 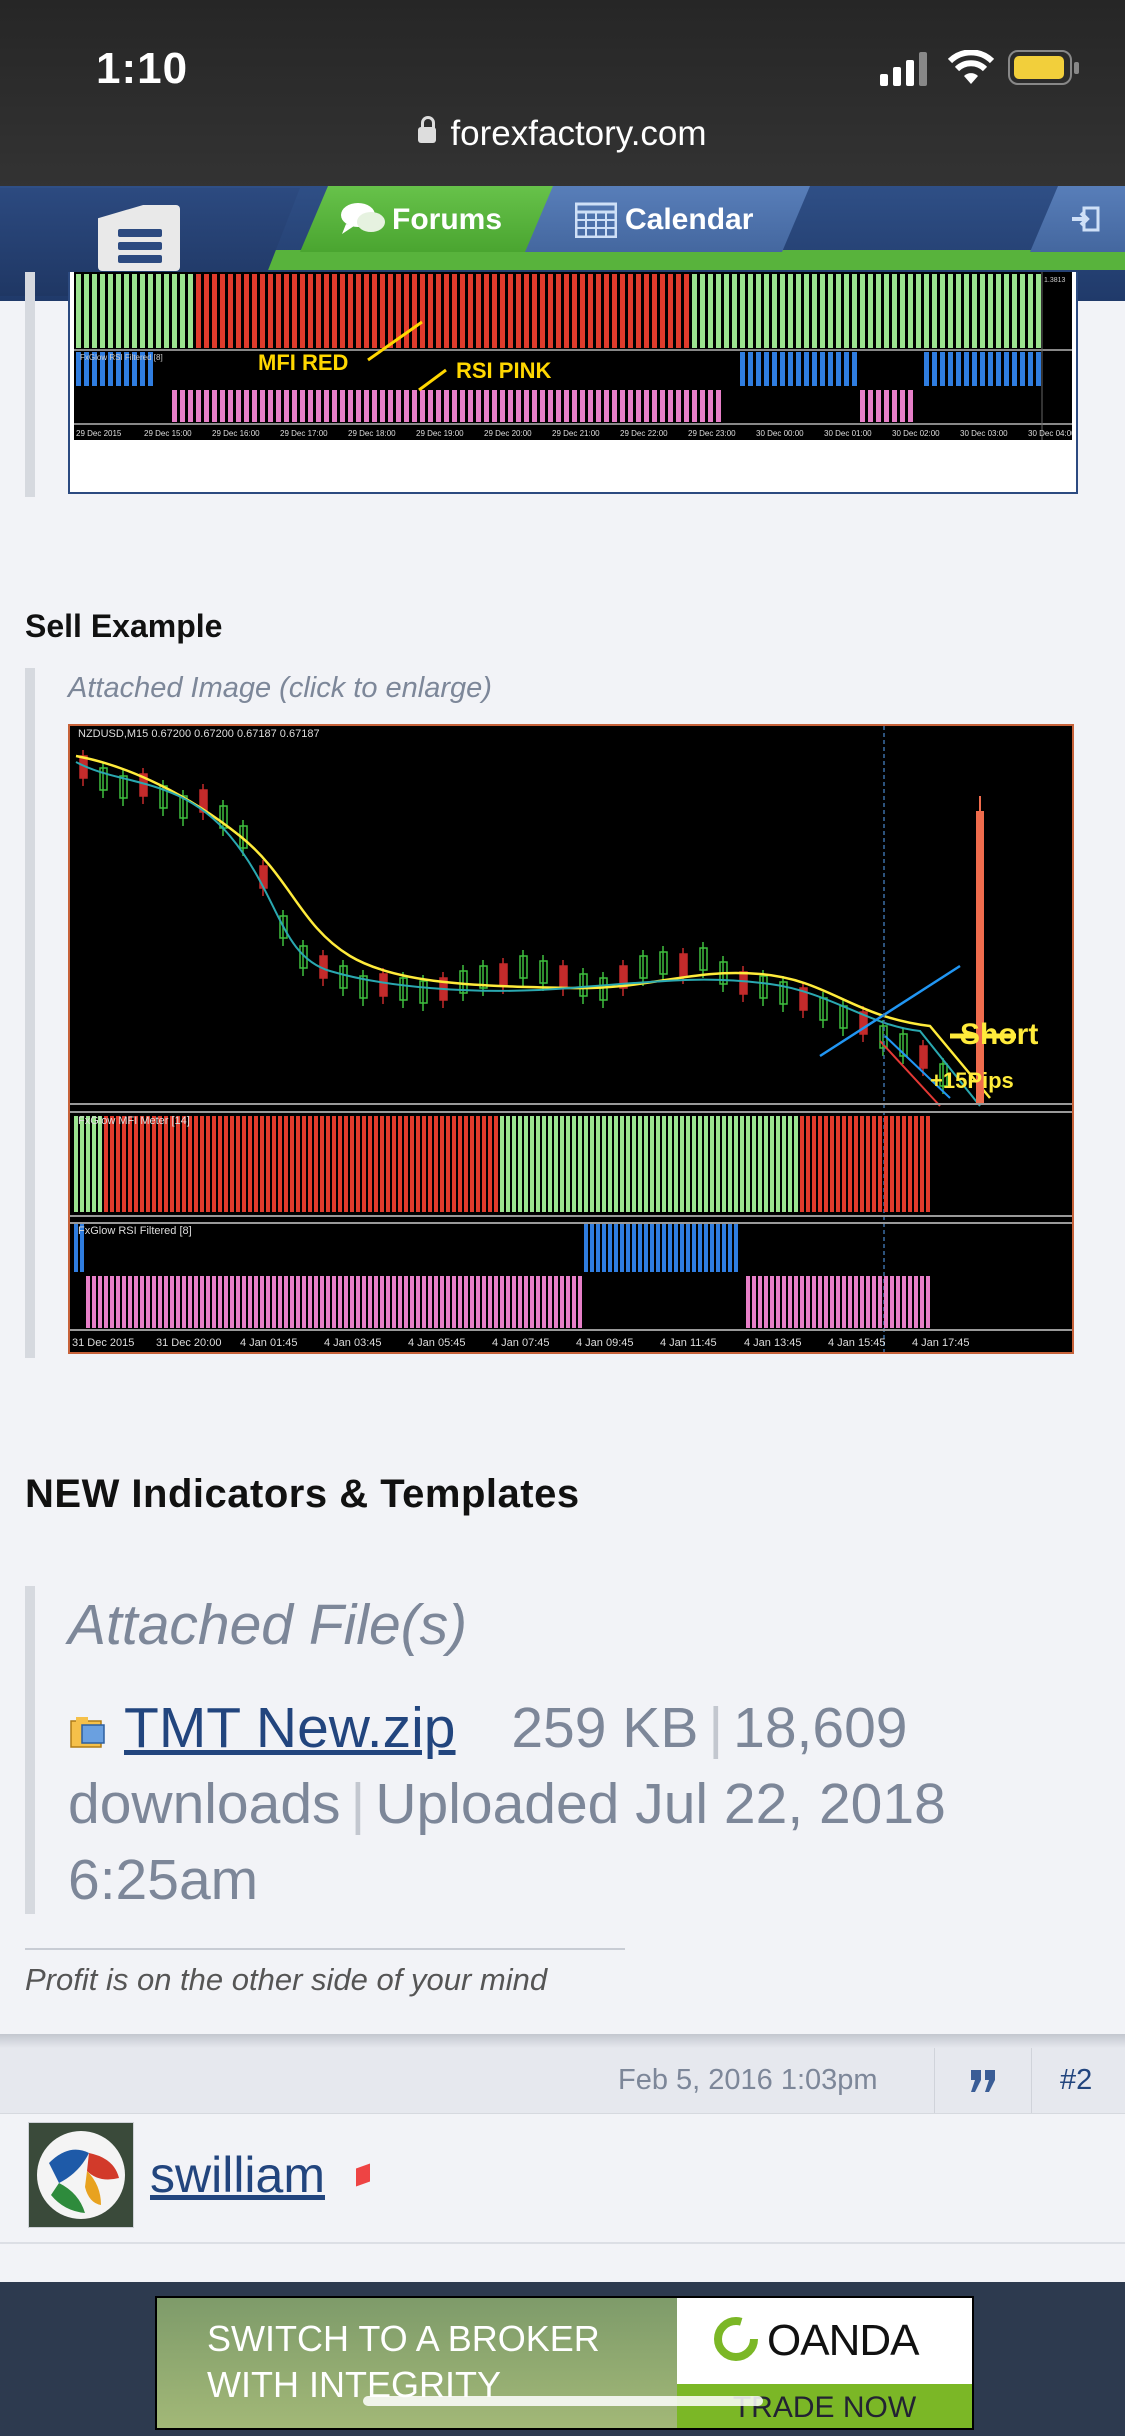 I want to click on time-tick-label: 31 Dec 20:00, so click(x=188, y=1343).